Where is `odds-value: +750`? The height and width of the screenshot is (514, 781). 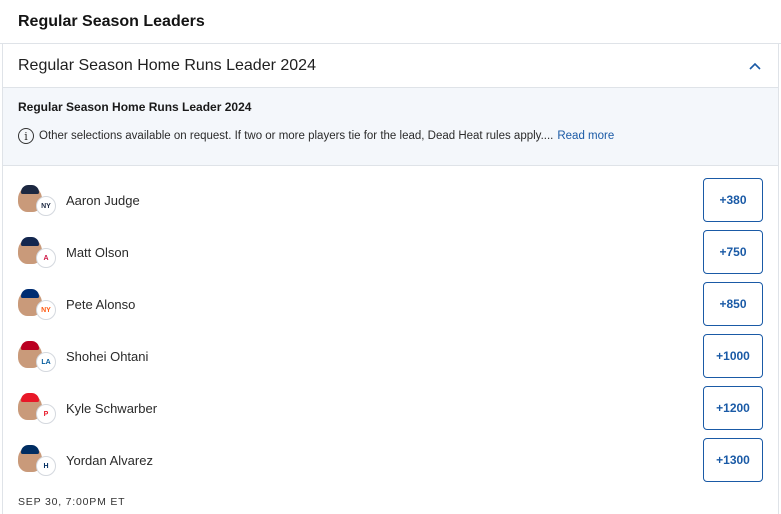 odds-value: +750 is located at coordinates (733, 252).